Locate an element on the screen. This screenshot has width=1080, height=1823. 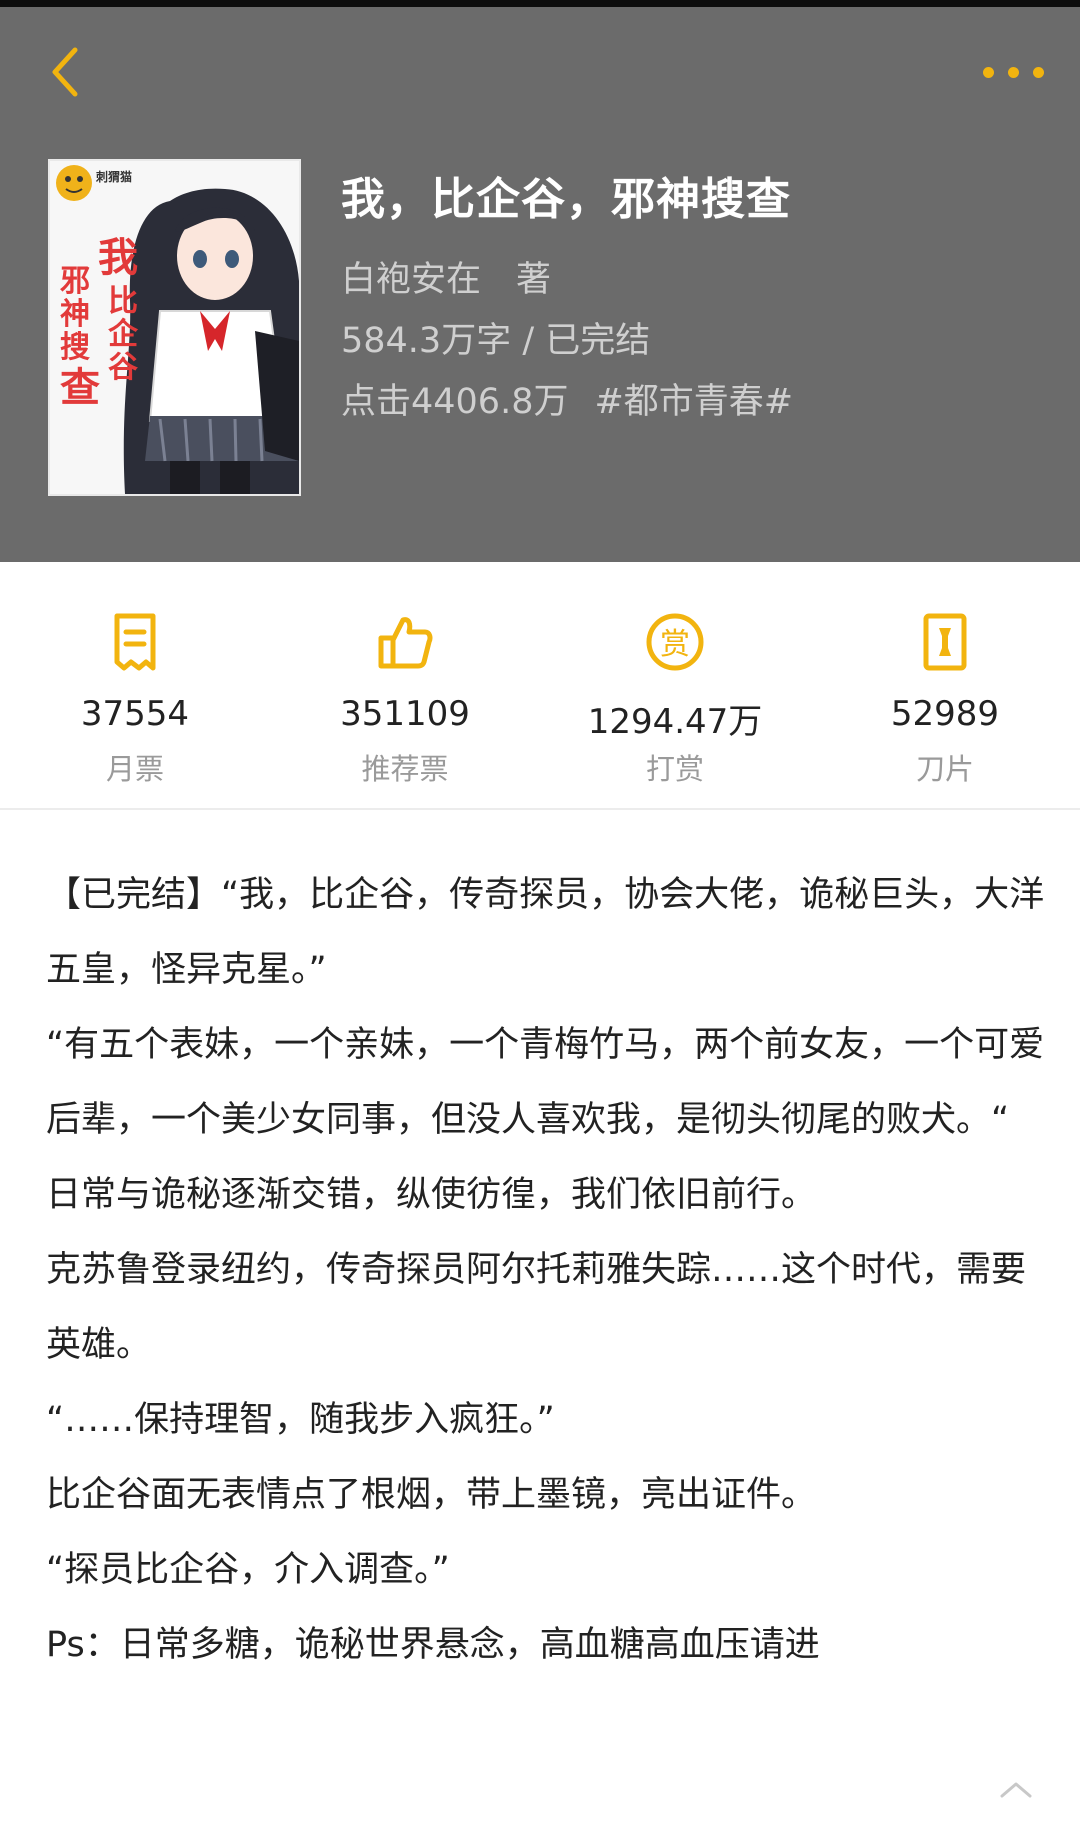
book-click-tag-line: 点击4406.8万 #都市青春# is located at coordinates (567, 398).